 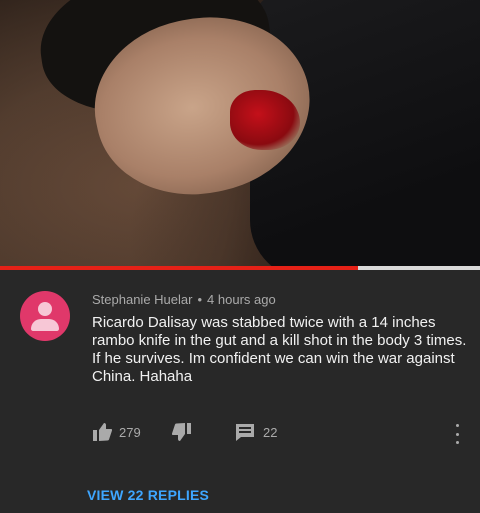 I want to click on like-count: 279, so click(x=130, y=432).